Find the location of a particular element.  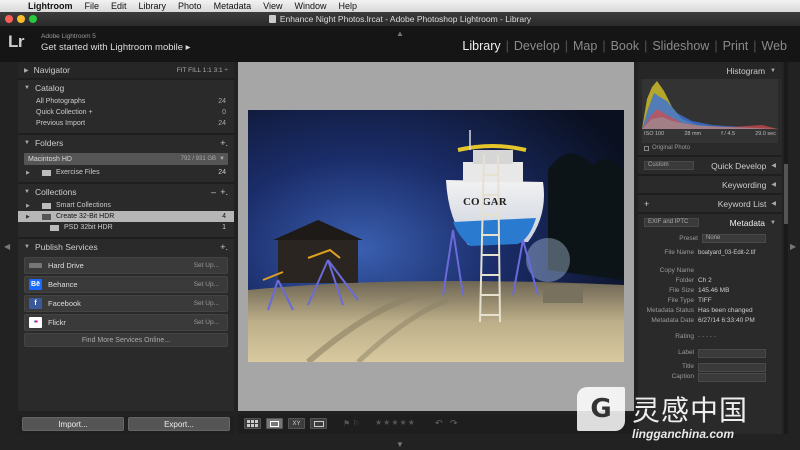

rotate-left-icon: ↶ is located at coordinates (439, 423).